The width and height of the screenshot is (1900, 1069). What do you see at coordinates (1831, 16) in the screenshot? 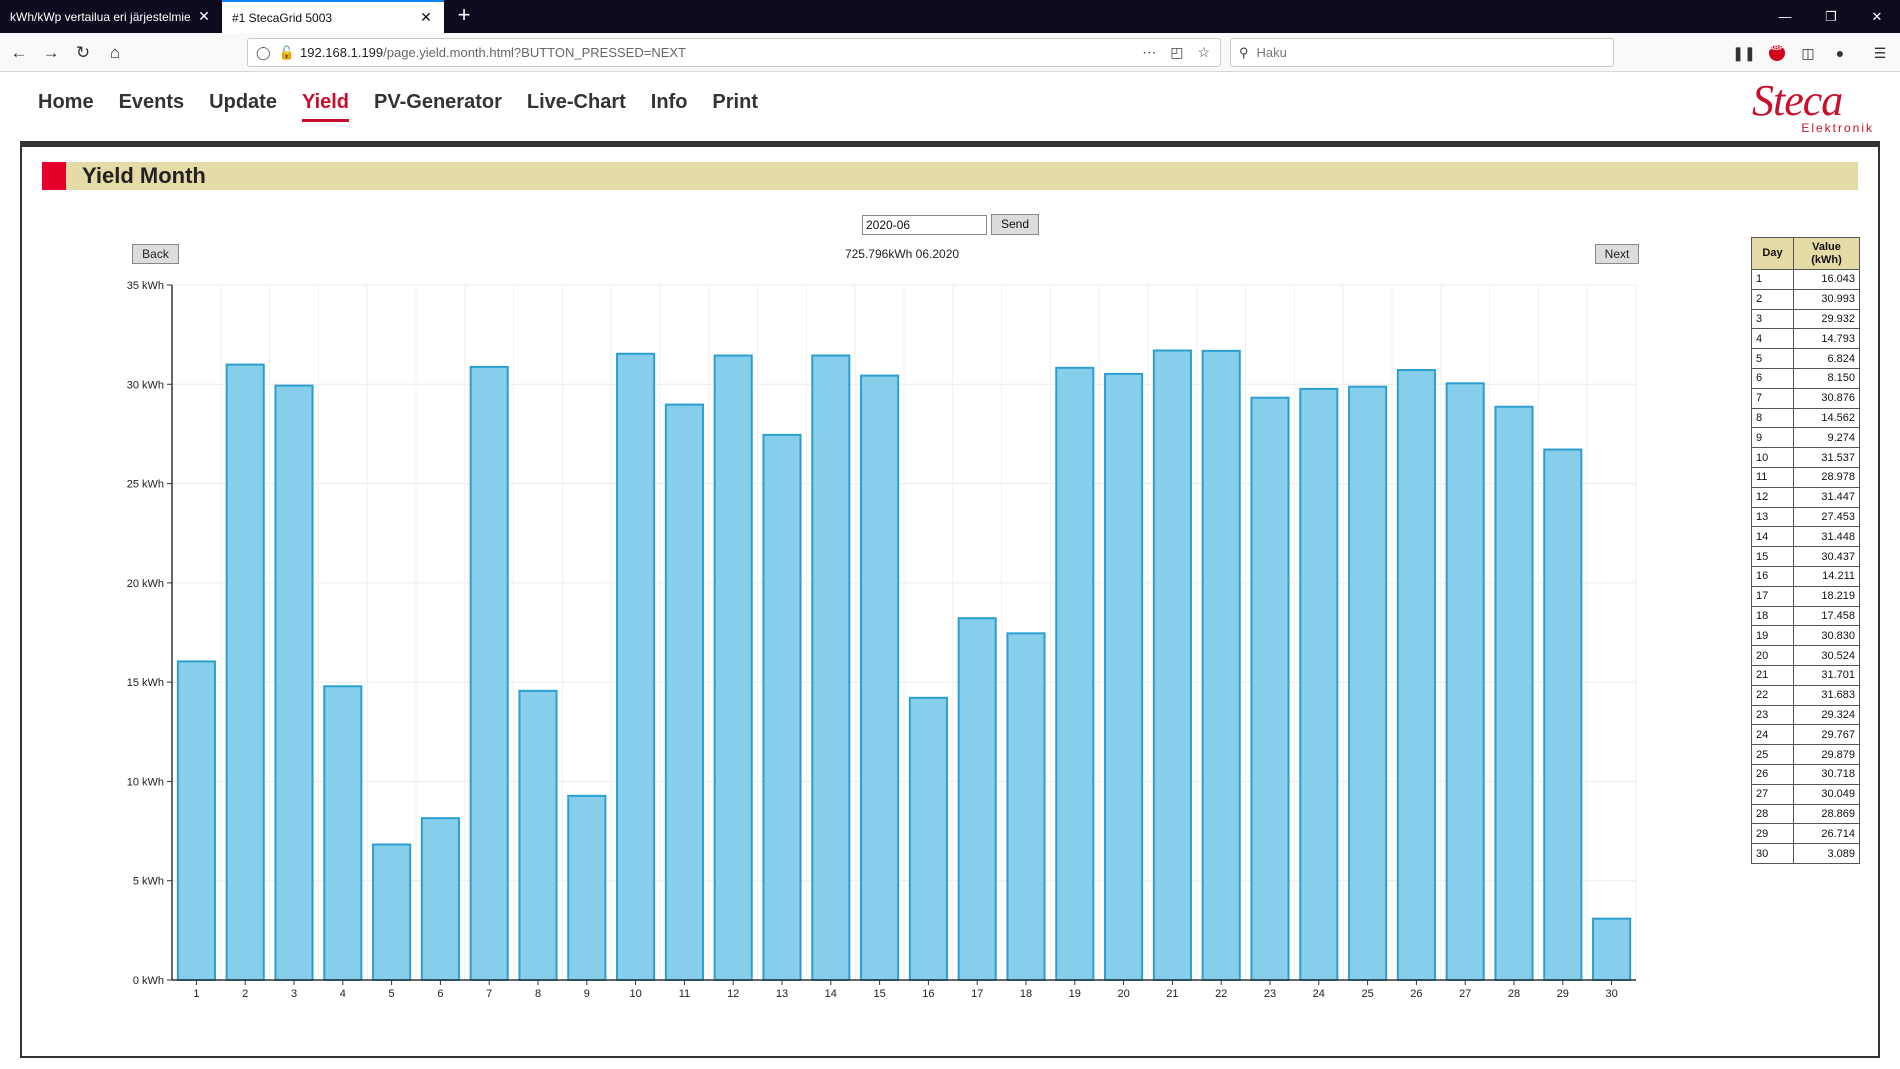
I see `maximize-icon: ❐` at bounding box center [1831, 16].